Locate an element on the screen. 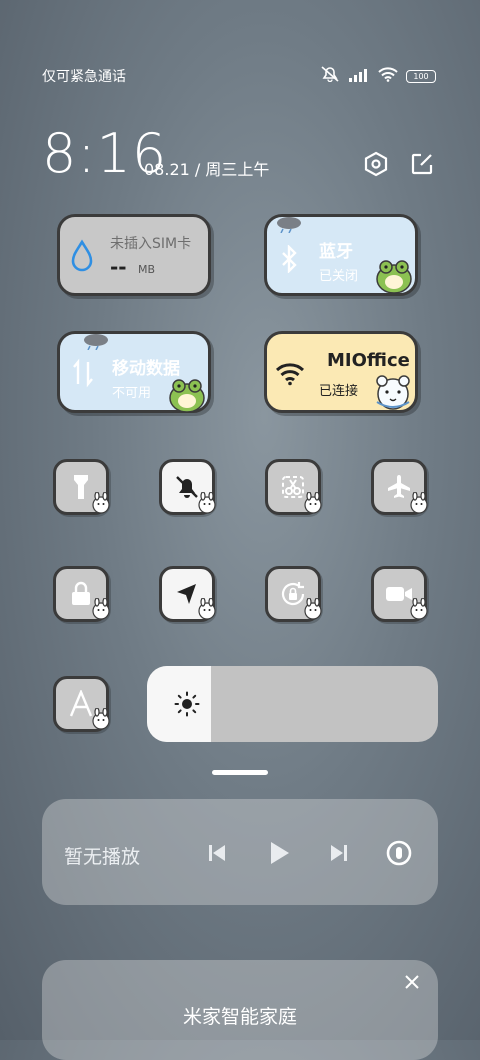 This screenshot has height=1060, width=480. mute-icon is located at coordinates (330, 76).